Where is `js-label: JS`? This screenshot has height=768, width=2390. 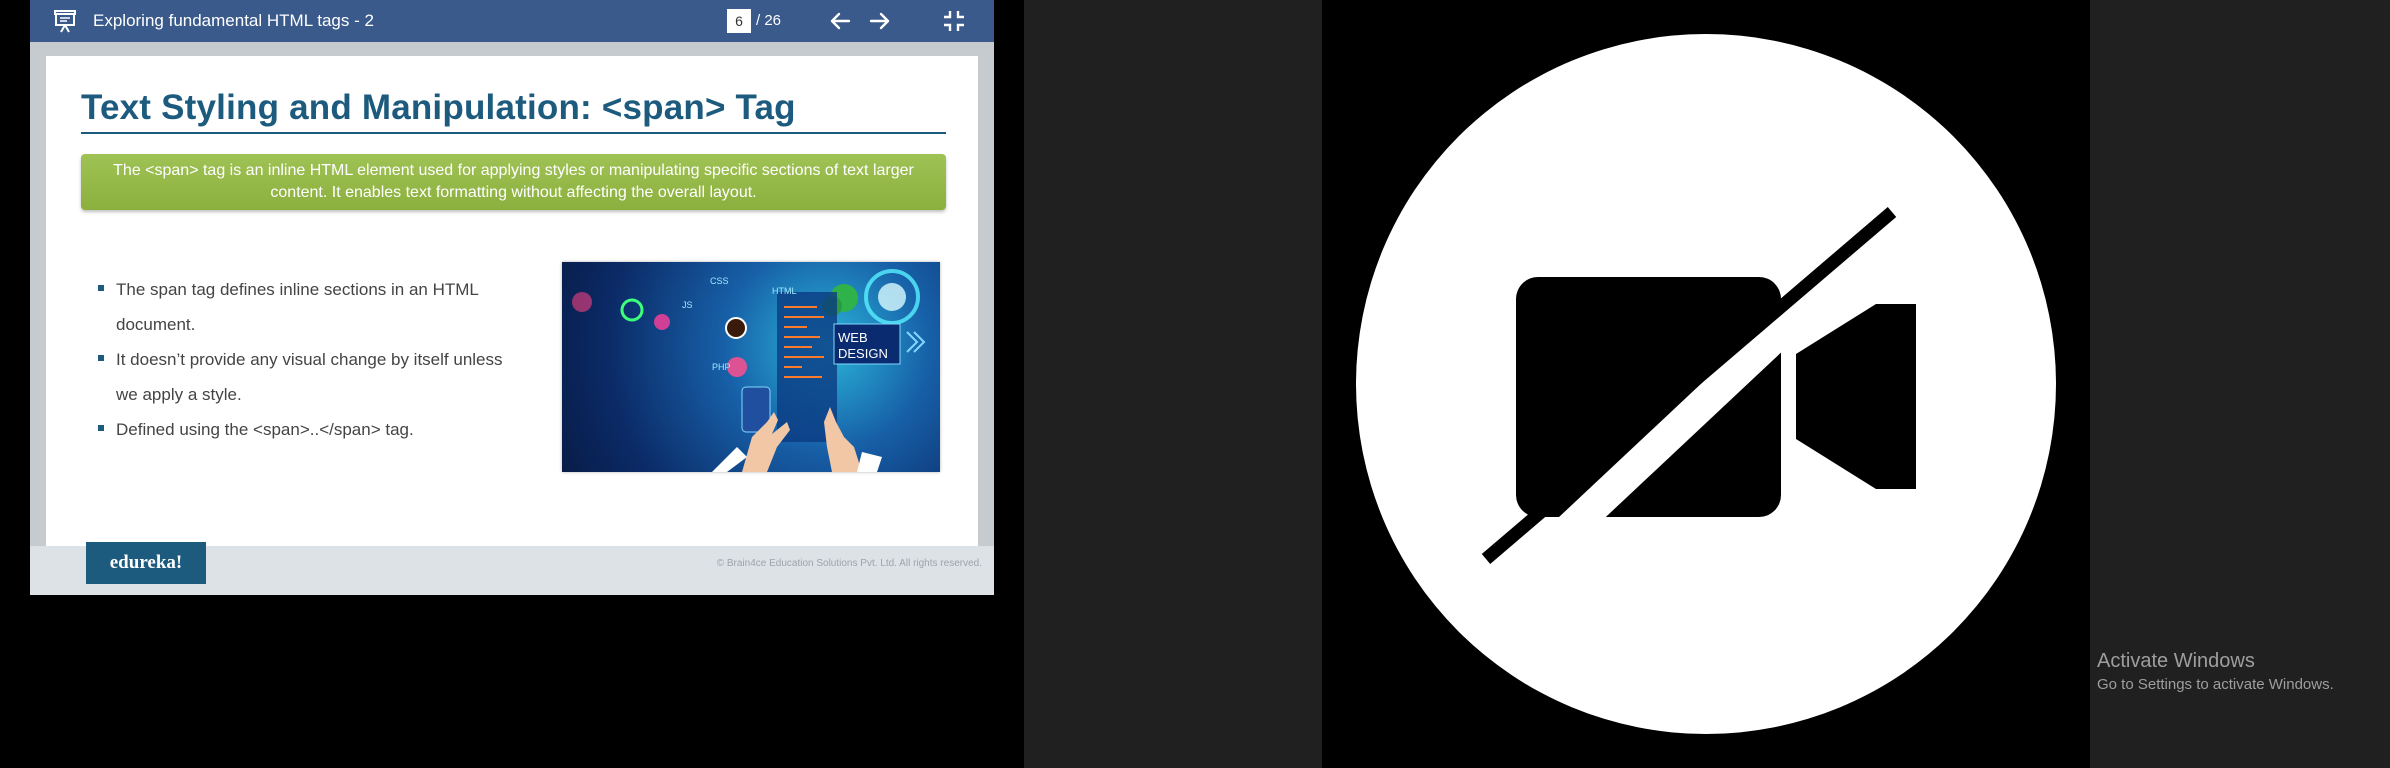
js-label: JS is located at coordinates (687, 305).